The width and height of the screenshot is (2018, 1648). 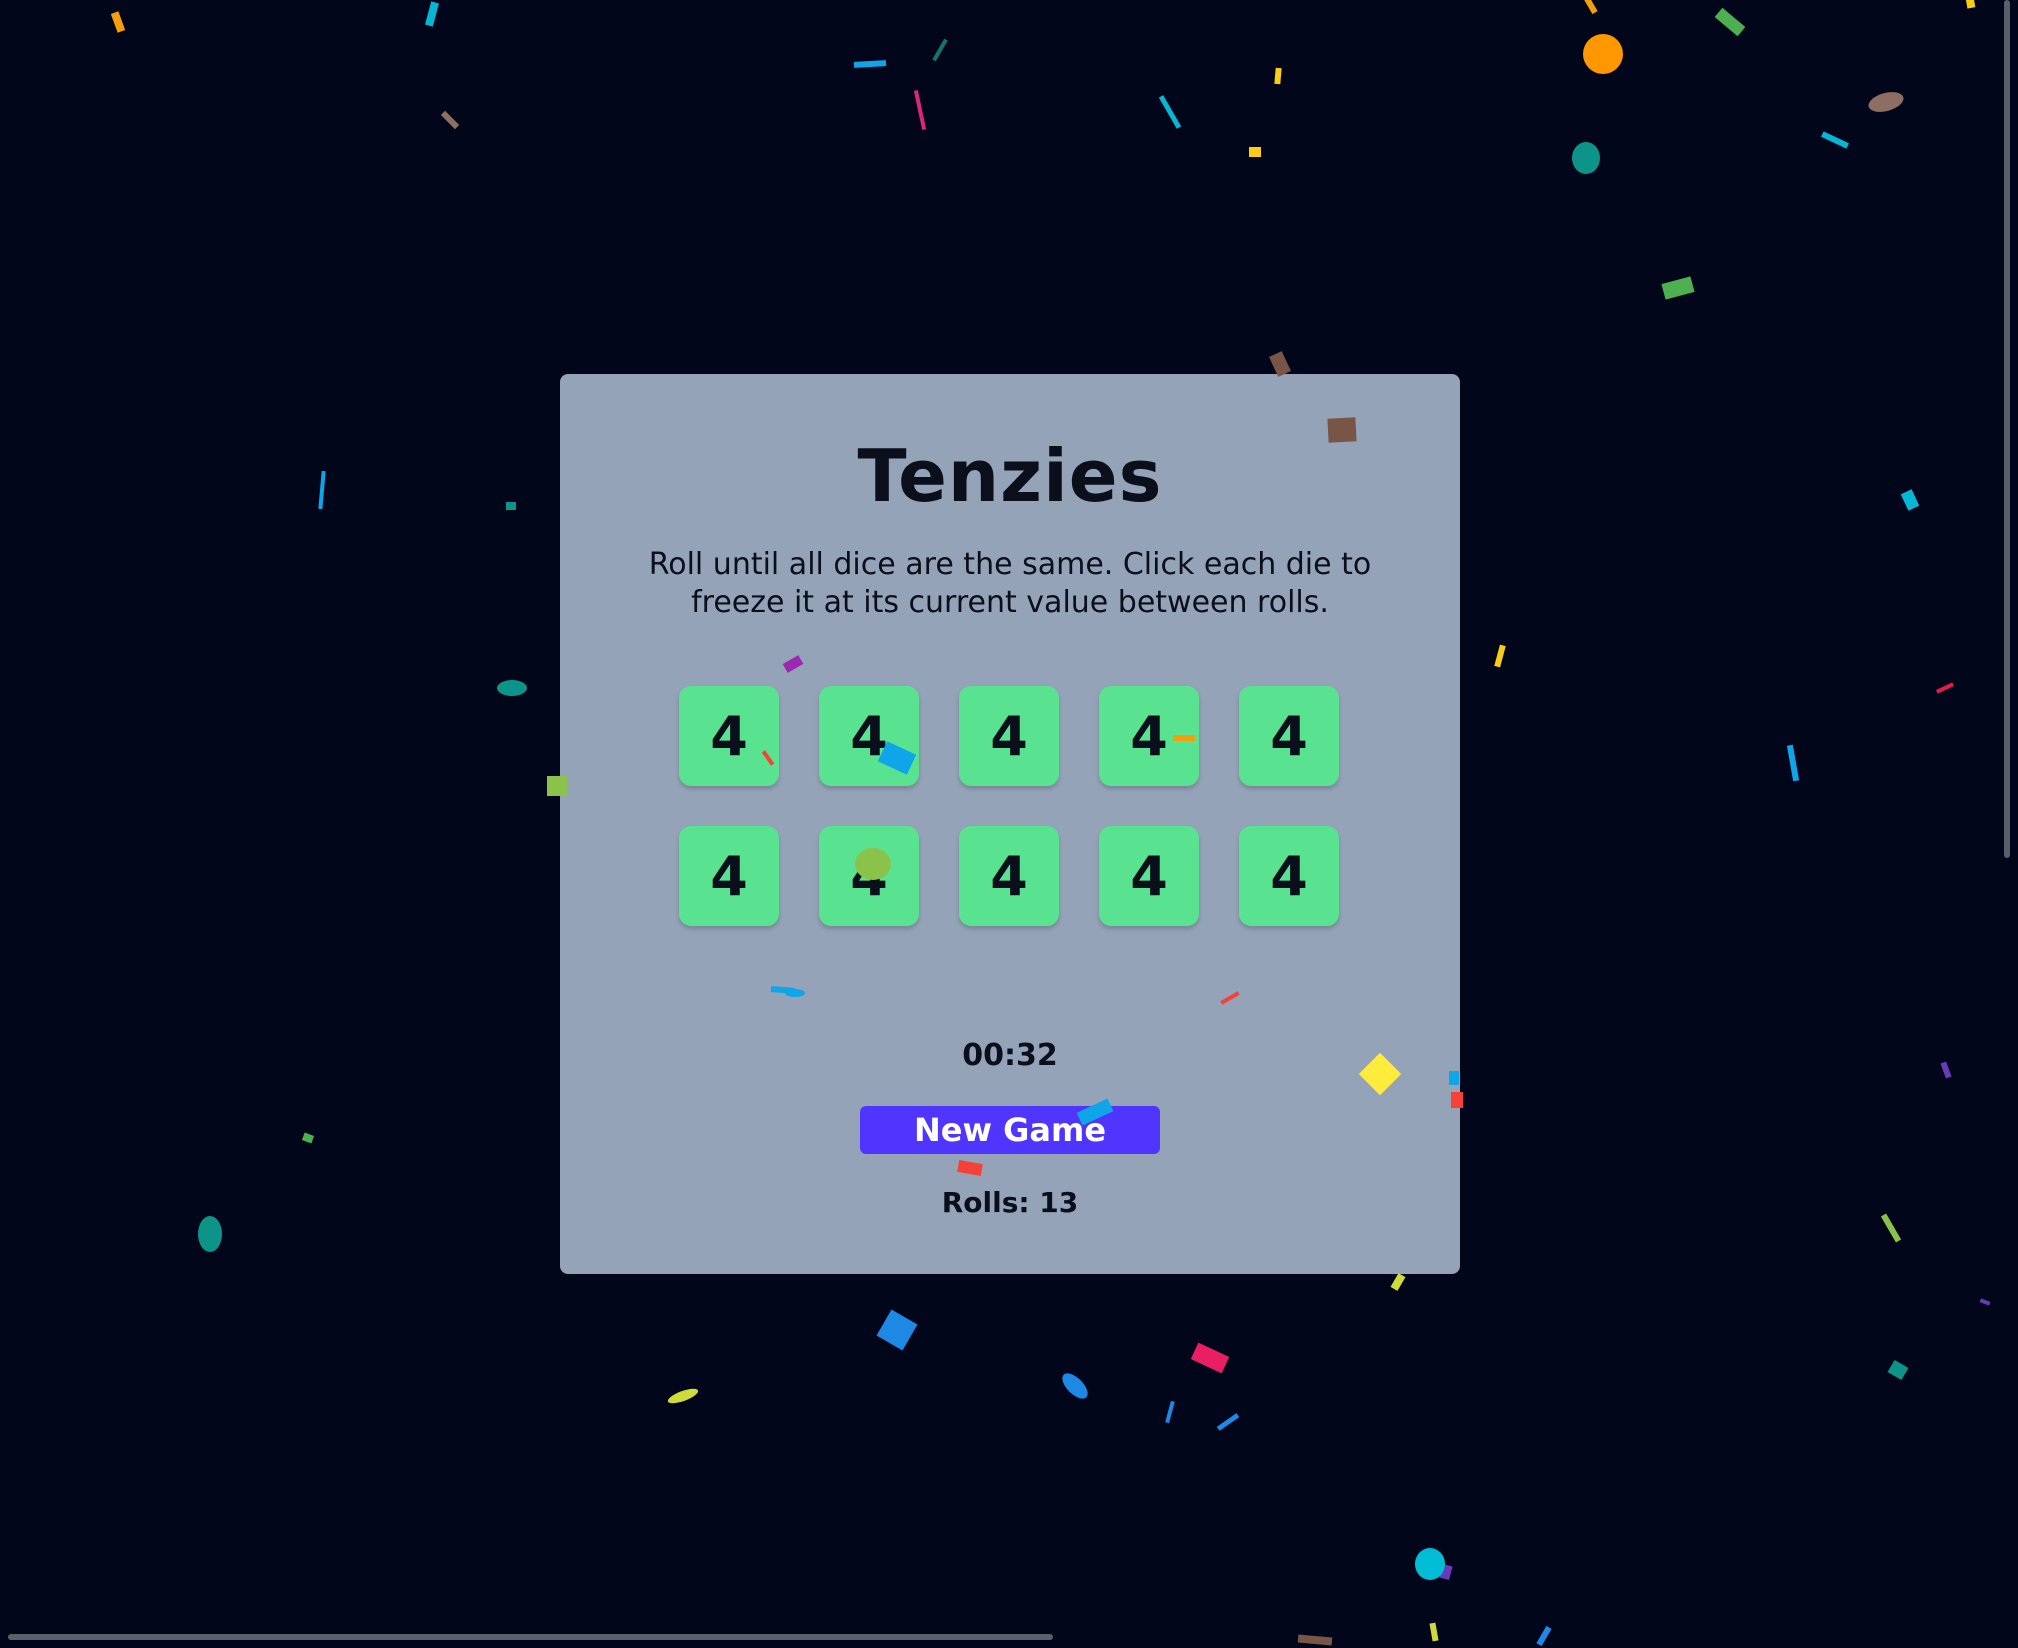 I want to click on dice-grid: 4 4 4 4 4 4 4 4 4 4, so click(x=1011, y=806).